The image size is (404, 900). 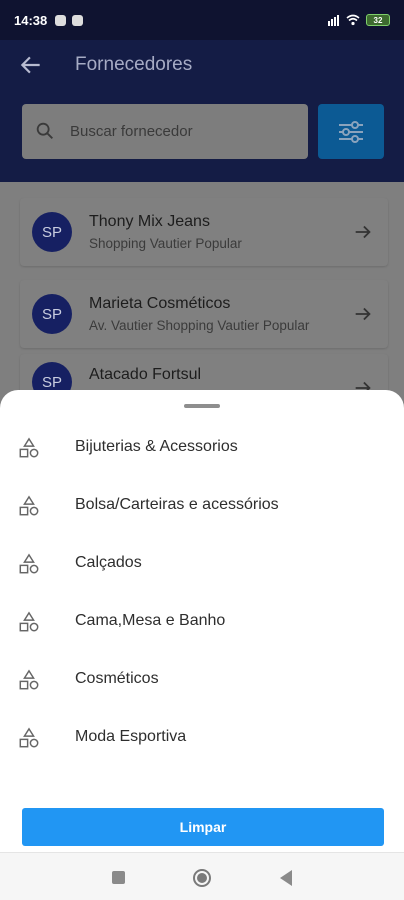 What do you see at coordinates (202, 737) in the screenshot?
I see `category-item: Moda Esportiva` at bounding box center [202, 737].